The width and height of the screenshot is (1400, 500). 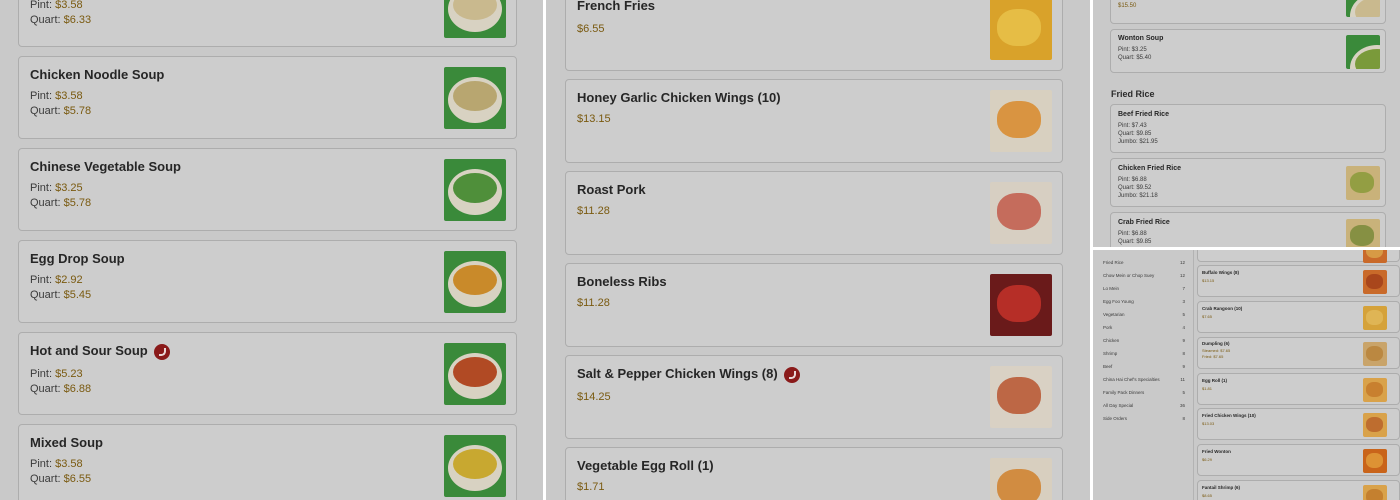 I want to click on menu-item-card: French Fries $6.55, so click(x=814, y=35).